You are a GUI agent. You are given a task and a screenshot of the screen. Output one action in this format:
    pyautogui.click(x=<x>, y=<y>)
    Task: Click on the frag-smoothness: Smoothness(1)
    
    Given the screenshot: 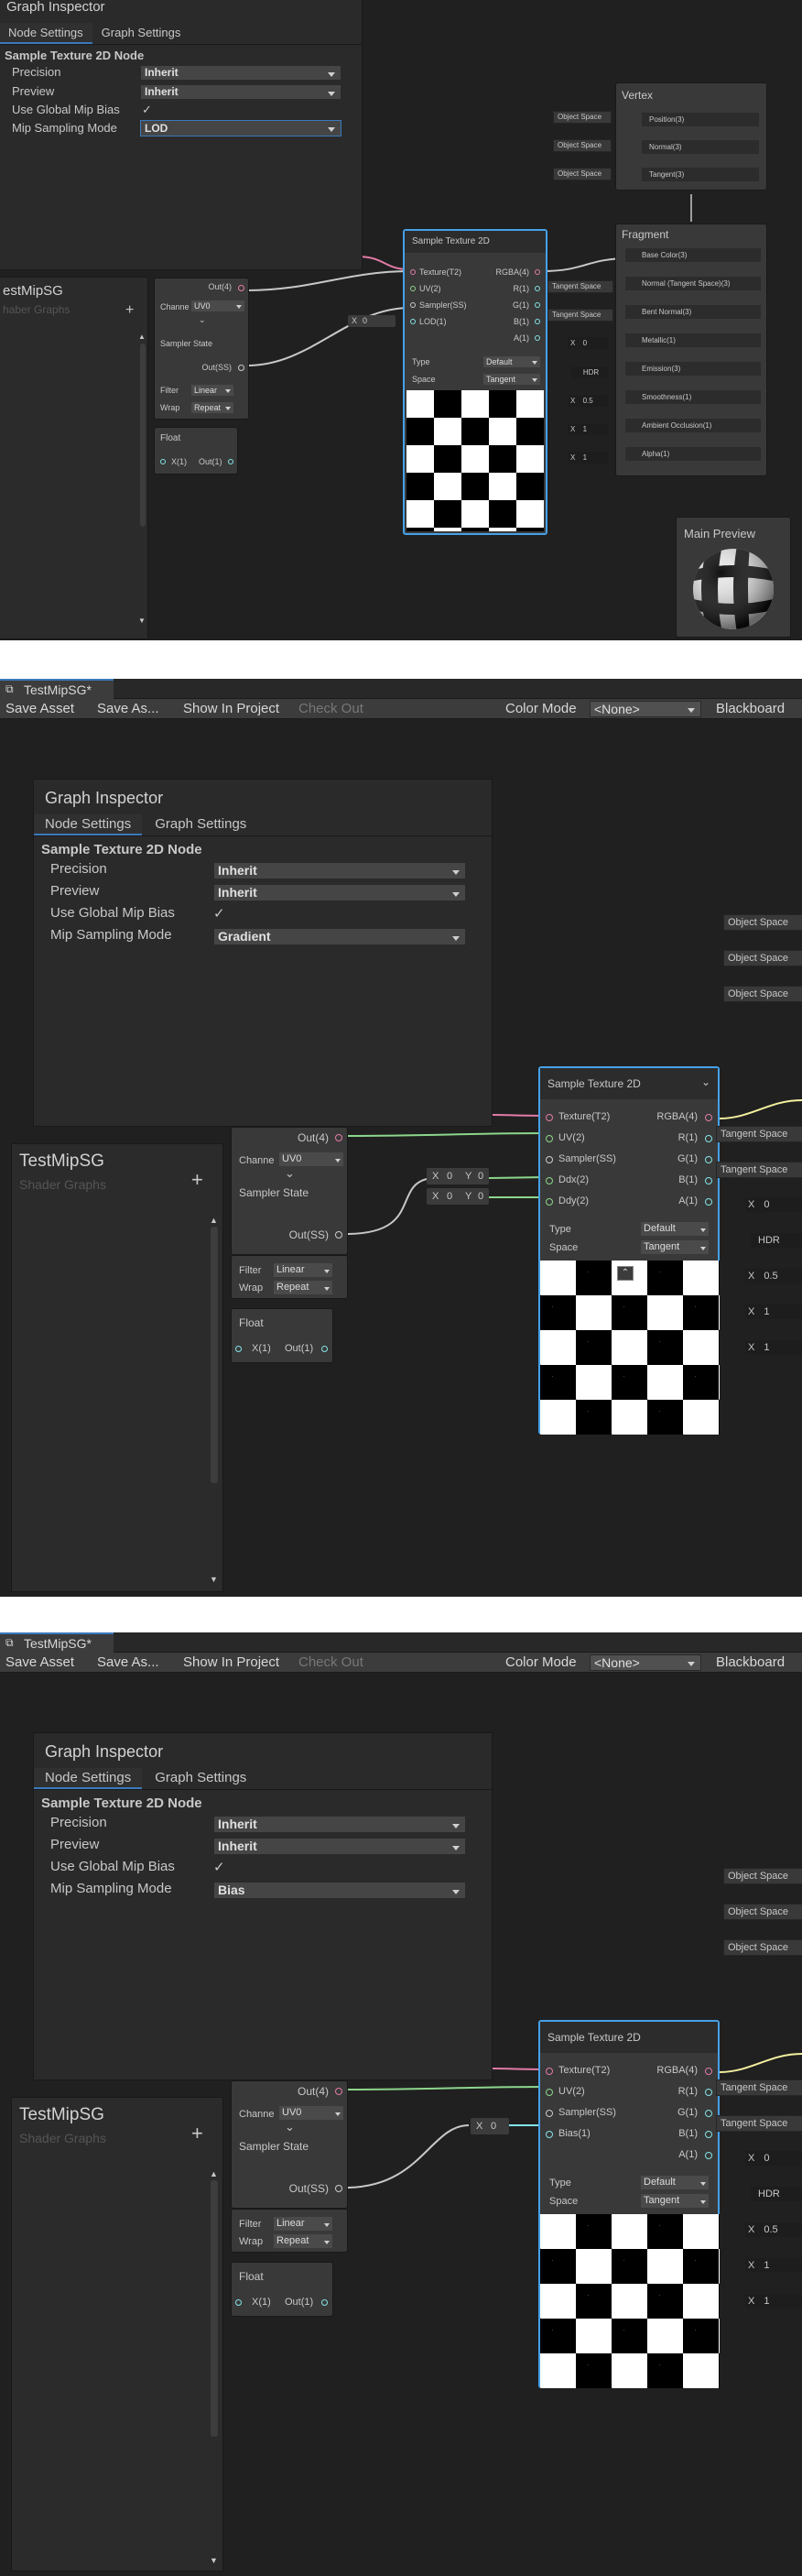 What is the action you would take?
    pyautogui.click(x=693, y=397)
    